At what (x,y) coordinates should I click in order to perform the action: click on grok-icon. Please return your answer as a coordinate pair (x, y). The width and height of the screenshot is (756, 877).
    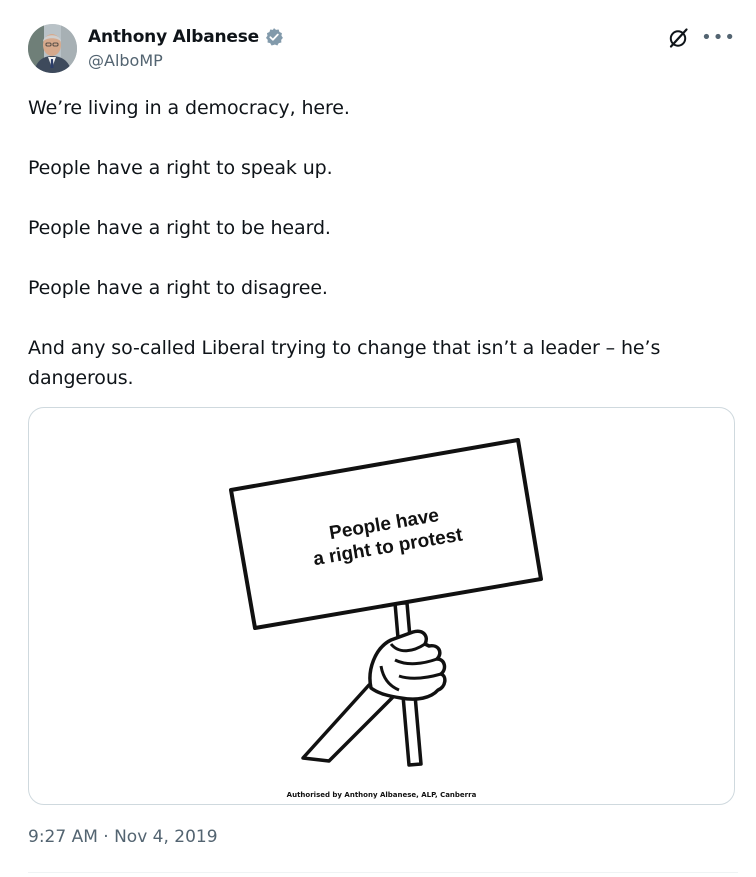
    Looking at the image, I should click on (679, 38).